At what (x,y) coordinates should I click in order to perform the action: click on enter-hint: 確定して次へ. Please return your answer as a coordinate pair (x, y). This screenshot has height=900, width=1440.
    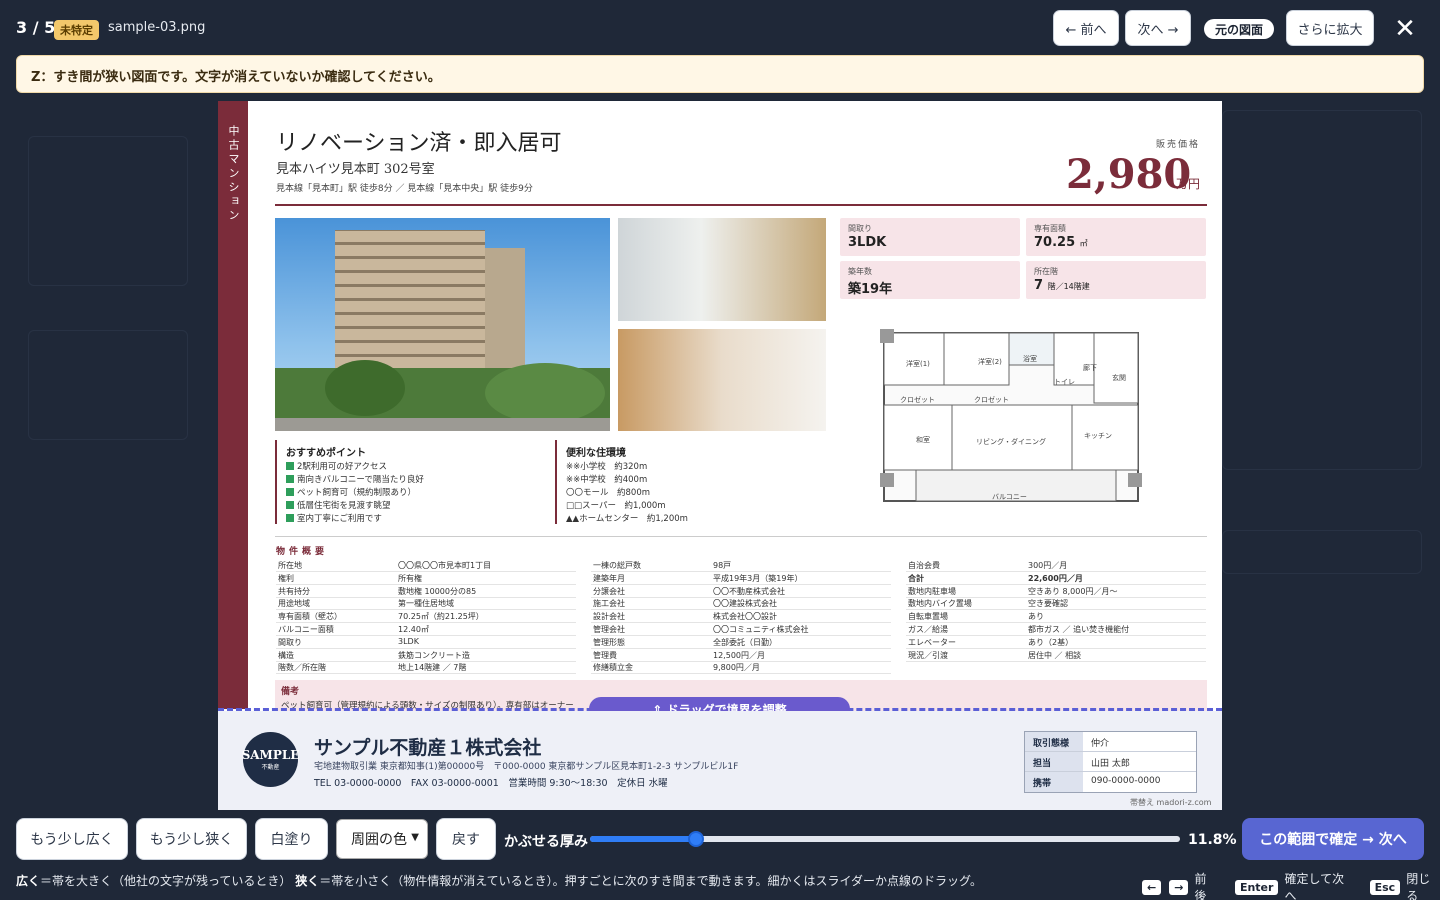
    Looking at the image, I should click on (1314, 886).